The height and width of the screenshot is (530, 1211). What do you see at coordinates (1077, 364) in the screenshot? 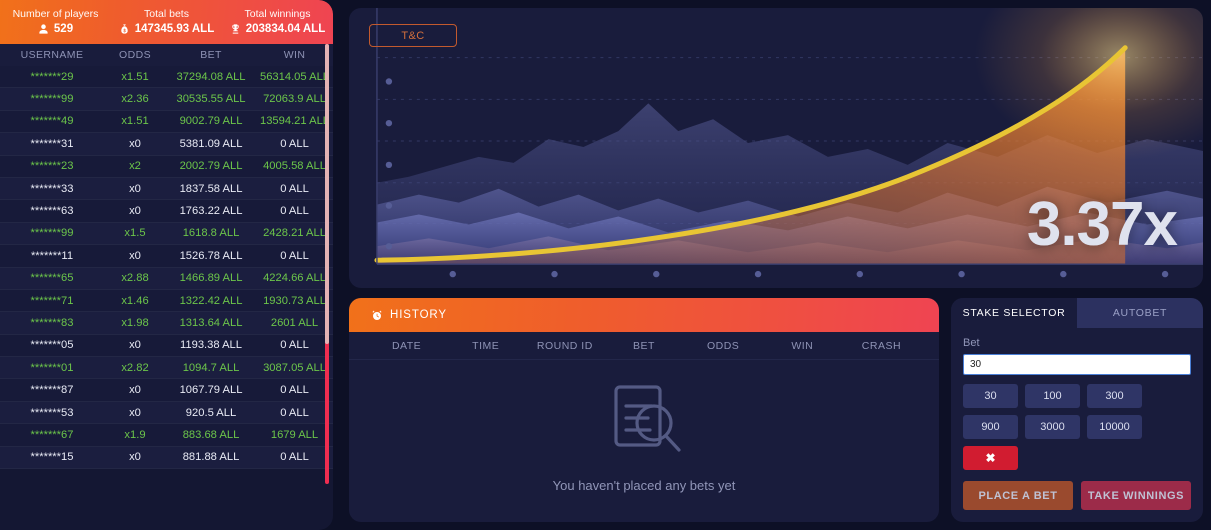
I see `bet-amount-input` at bounding box center [1077, 364].